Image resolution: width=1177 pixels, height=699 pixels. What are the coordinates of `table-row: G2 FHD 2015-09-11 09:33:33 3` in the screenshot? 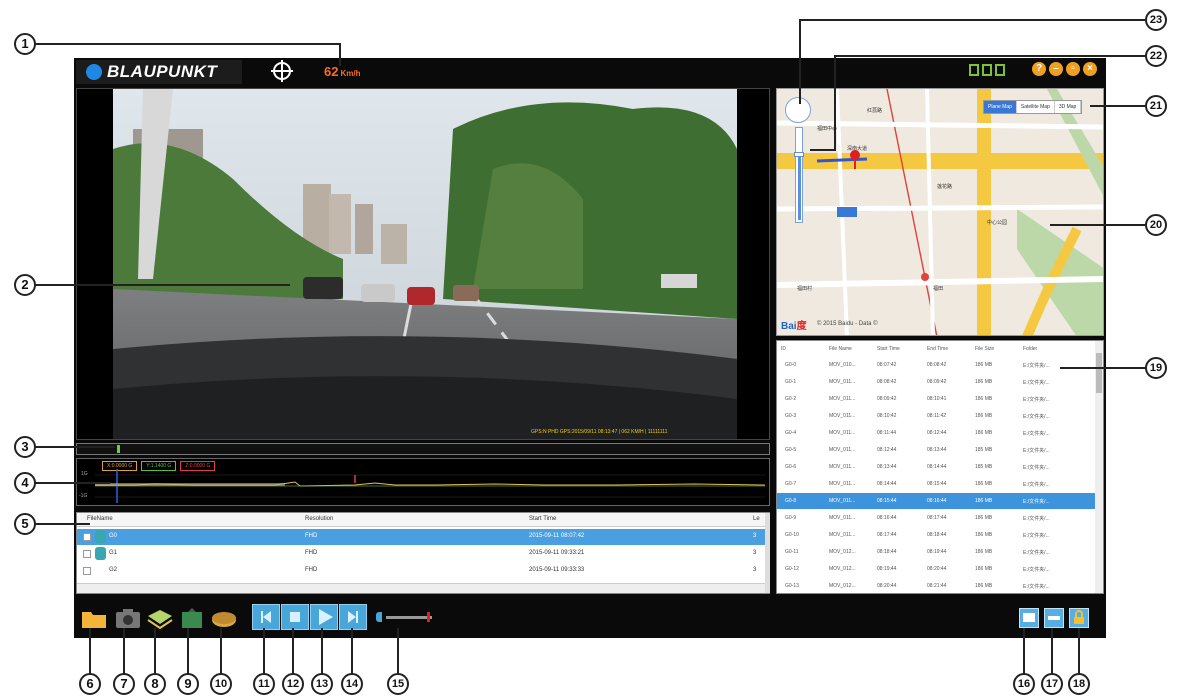 It's located at (421, 571).